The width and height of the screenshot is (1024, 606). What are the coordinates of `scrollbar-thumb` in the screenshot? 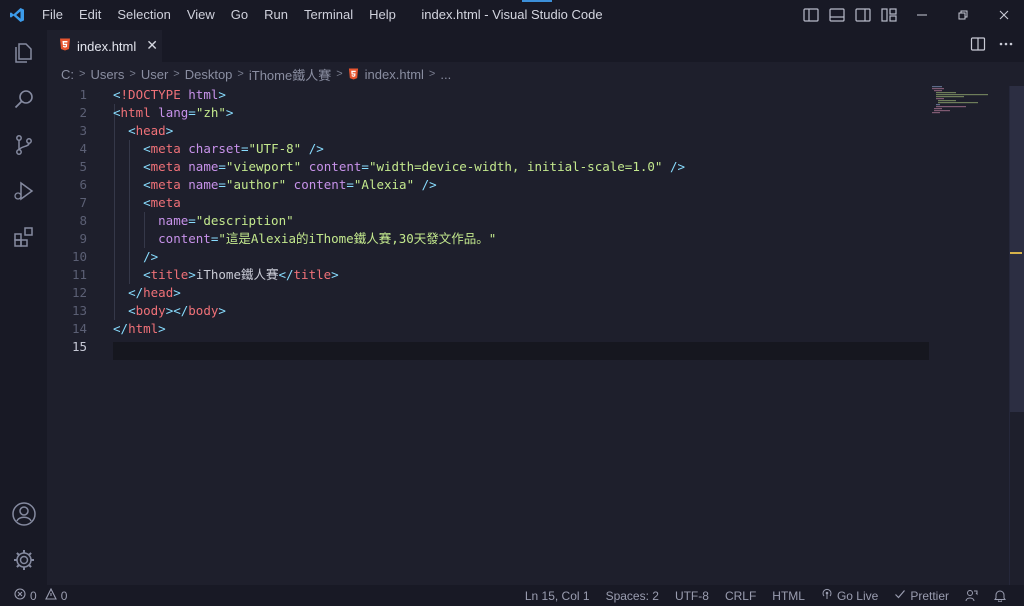 It's located at (1017, 249).